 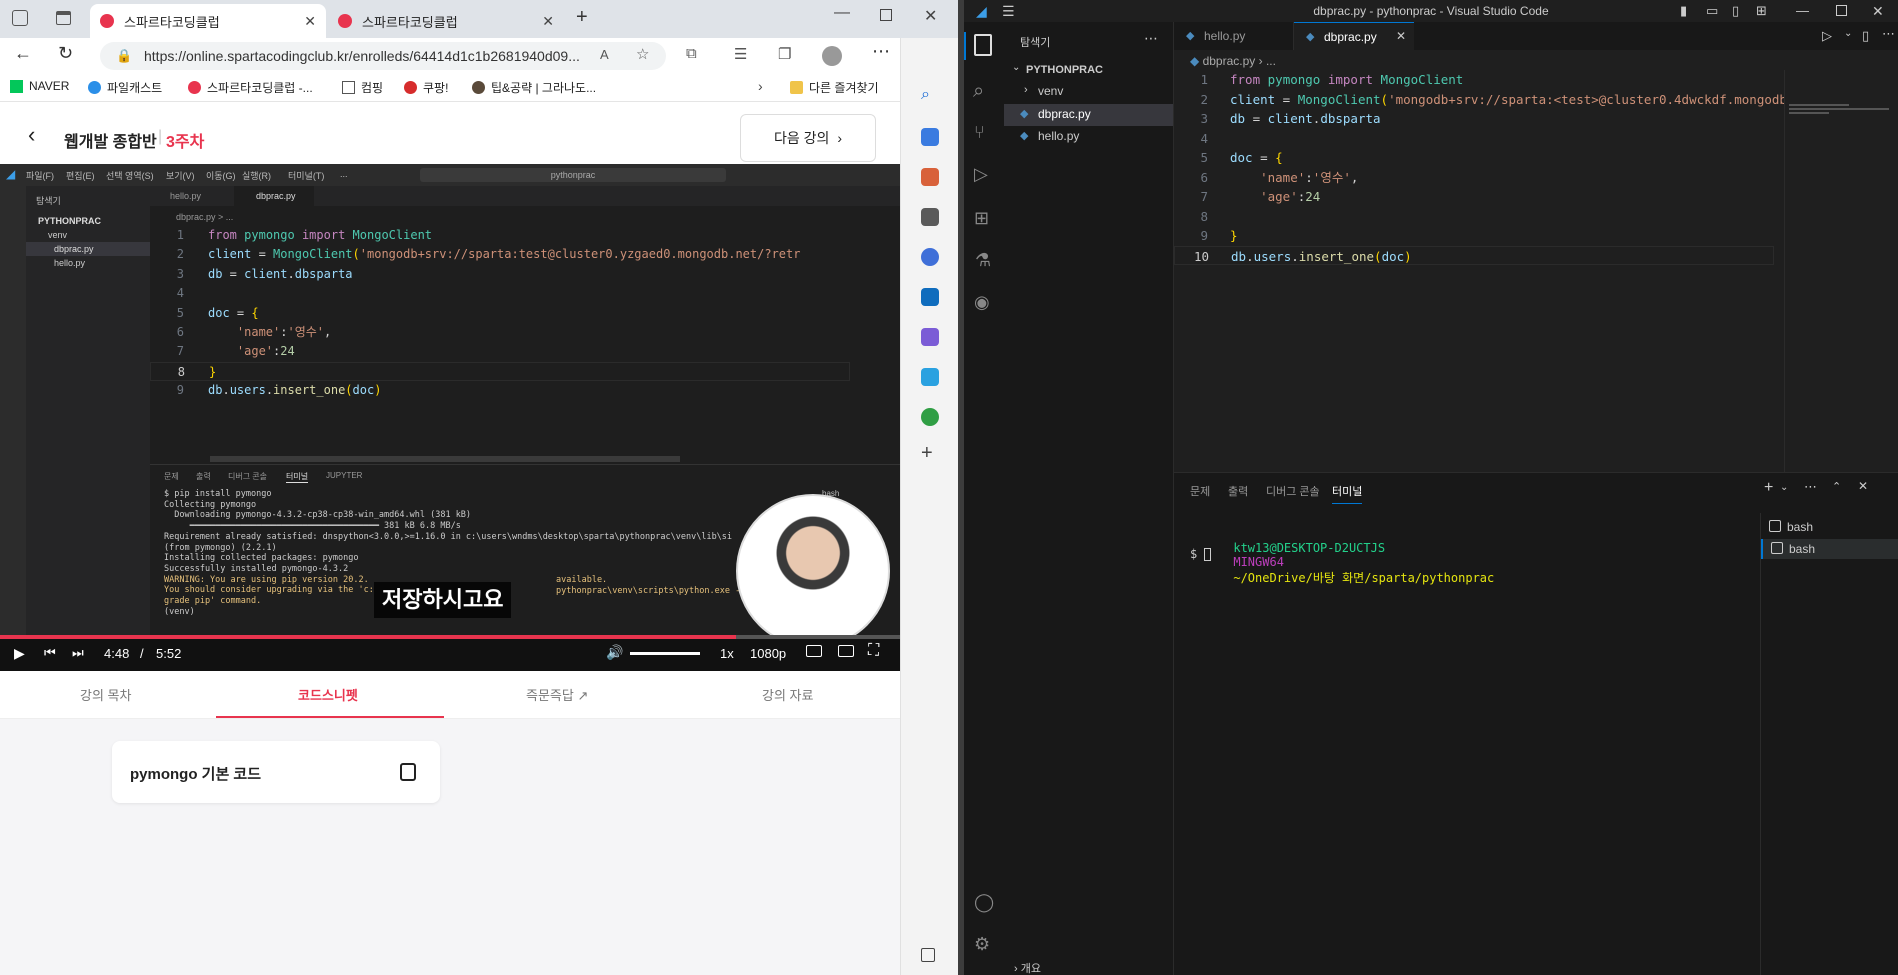 I want to click on browser-tab-2: 스파르타코딩클럽 ✕, so click(x=446, y=21).